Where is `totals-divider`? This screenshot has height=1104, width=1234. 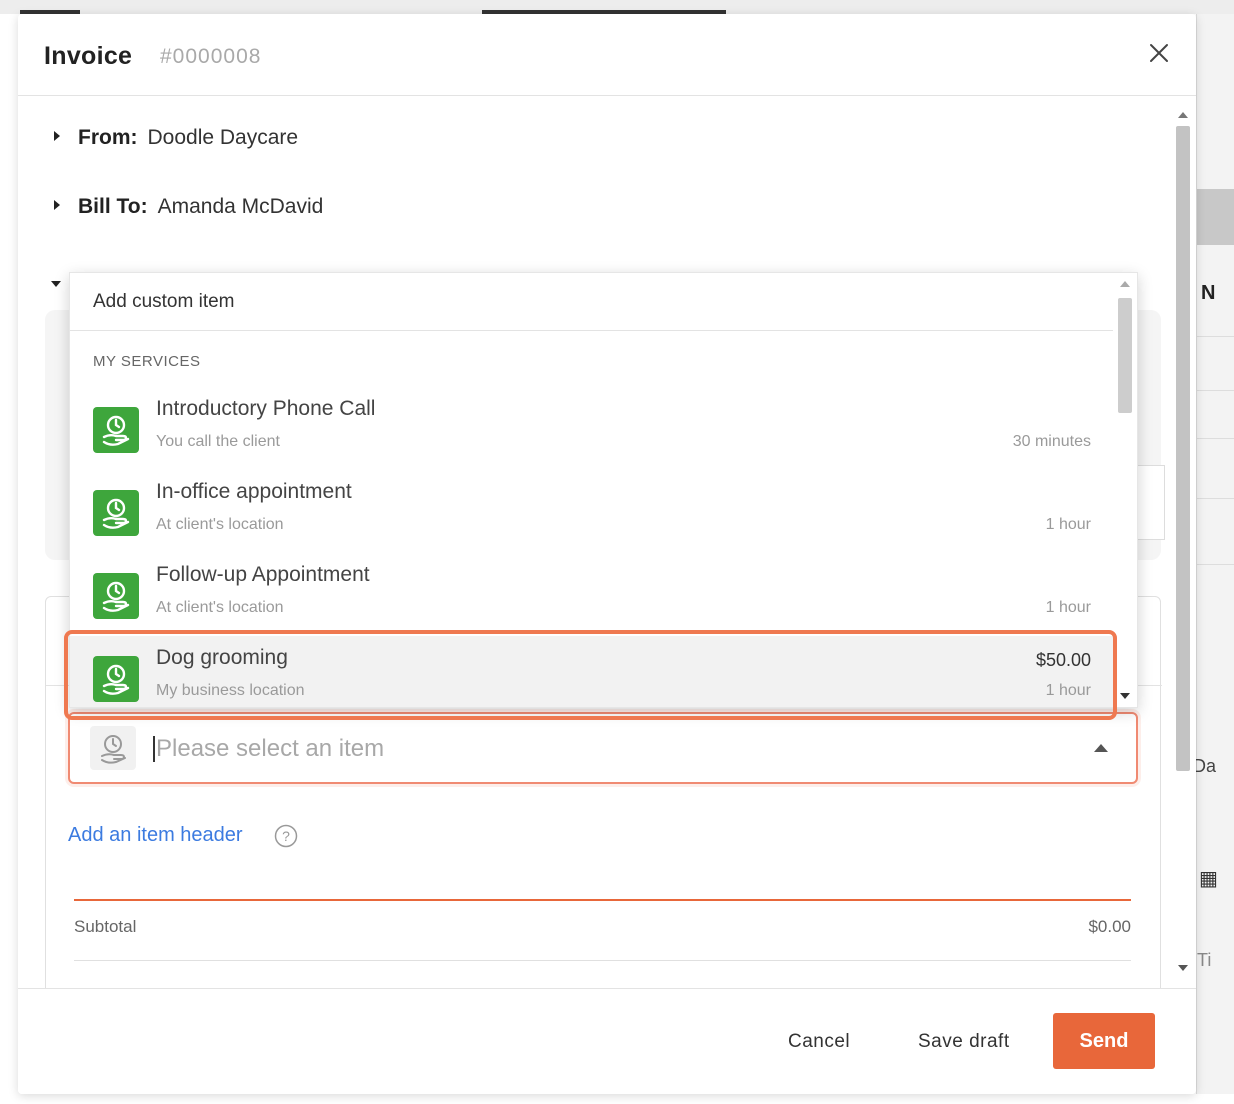
totals-divider is located at coordinates (602, 960).